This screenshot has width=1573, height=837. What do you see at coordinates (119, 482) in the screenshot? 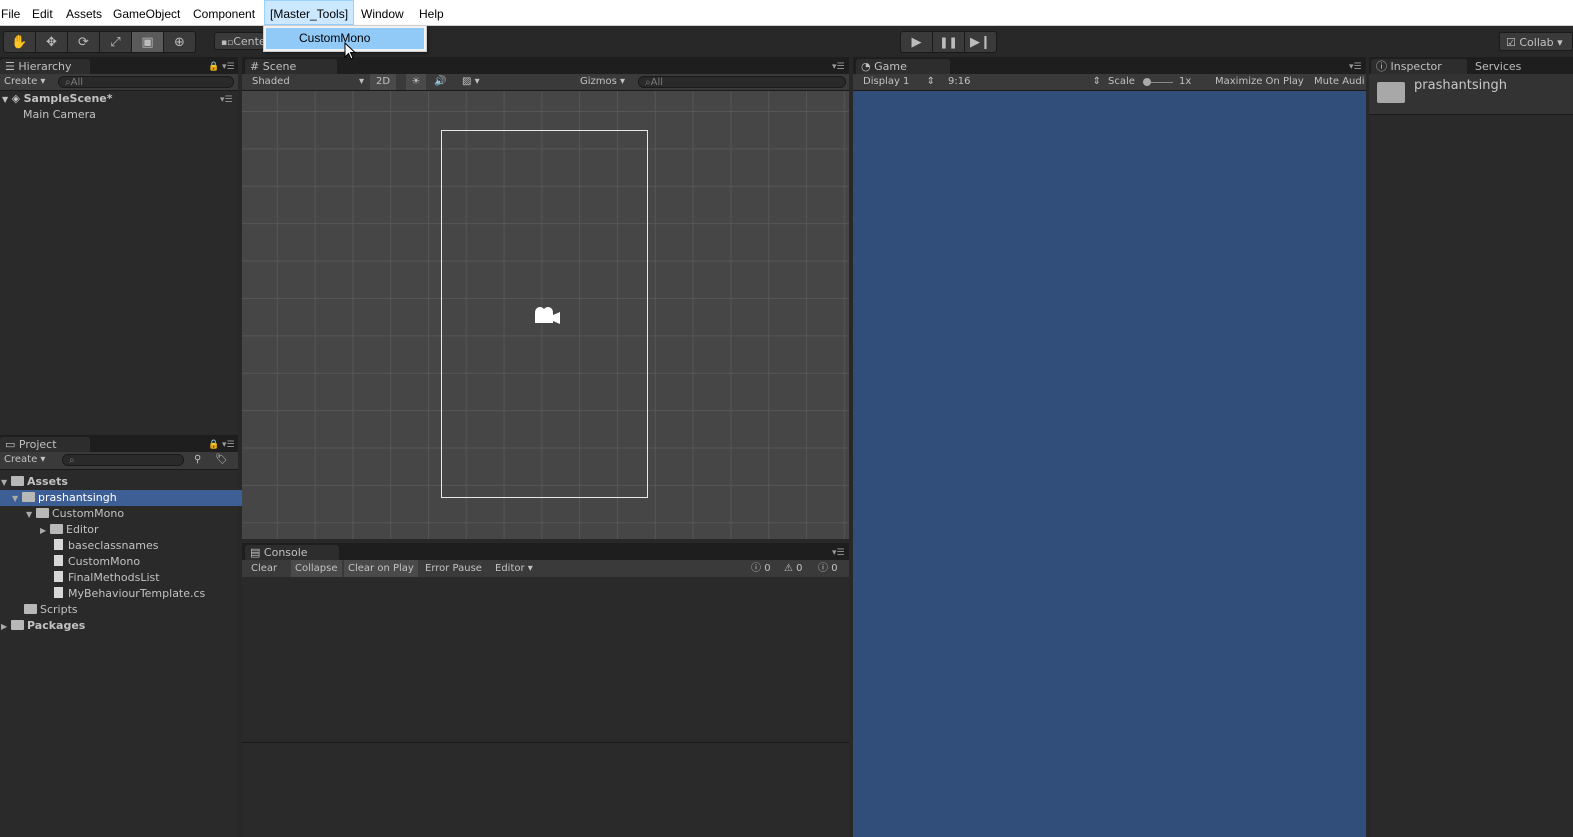
I see `list-item: ▼ Assets` at bounding box center [119, 482].